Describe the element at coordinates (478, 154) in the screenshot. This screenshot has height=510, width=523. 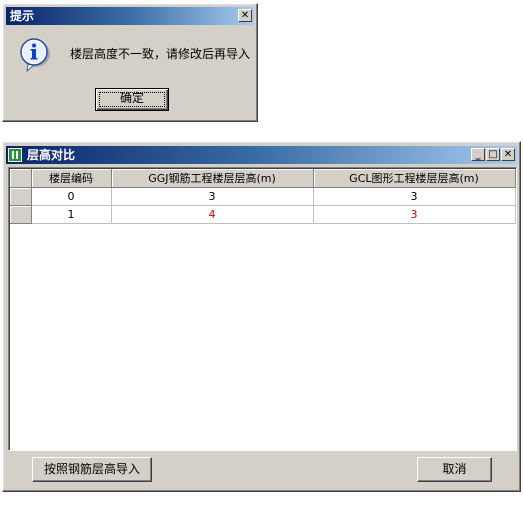
I see `minimize-button: _` at that location.